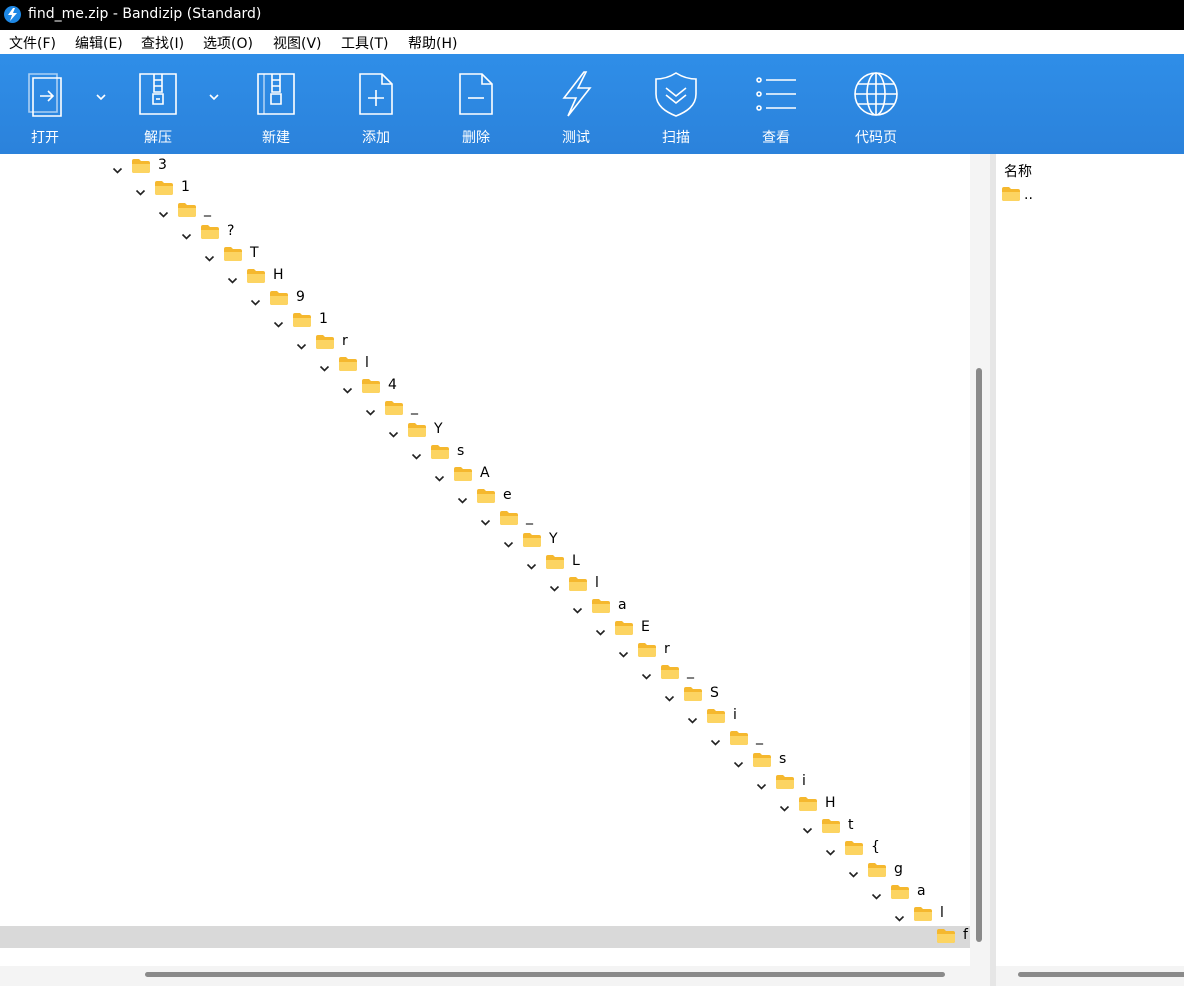  What do you see at coordinates (276, 104) in the screenshot?
I see `new-button: 新建` at bounding box center [276, 104].